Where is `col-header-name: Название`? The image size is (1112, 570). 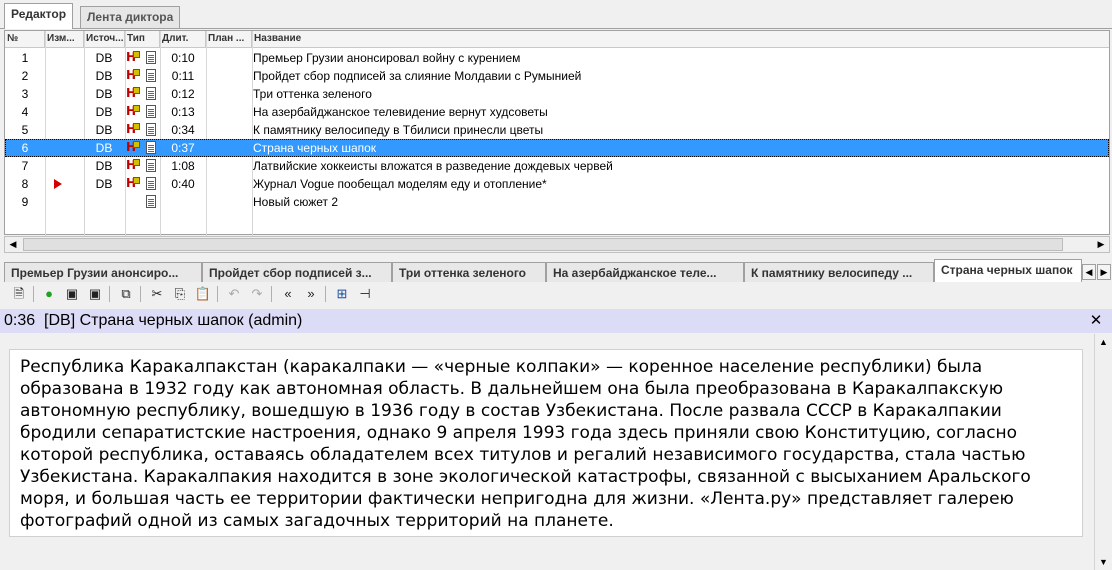 col-header-name: Название is located at coordinates (681, 39).